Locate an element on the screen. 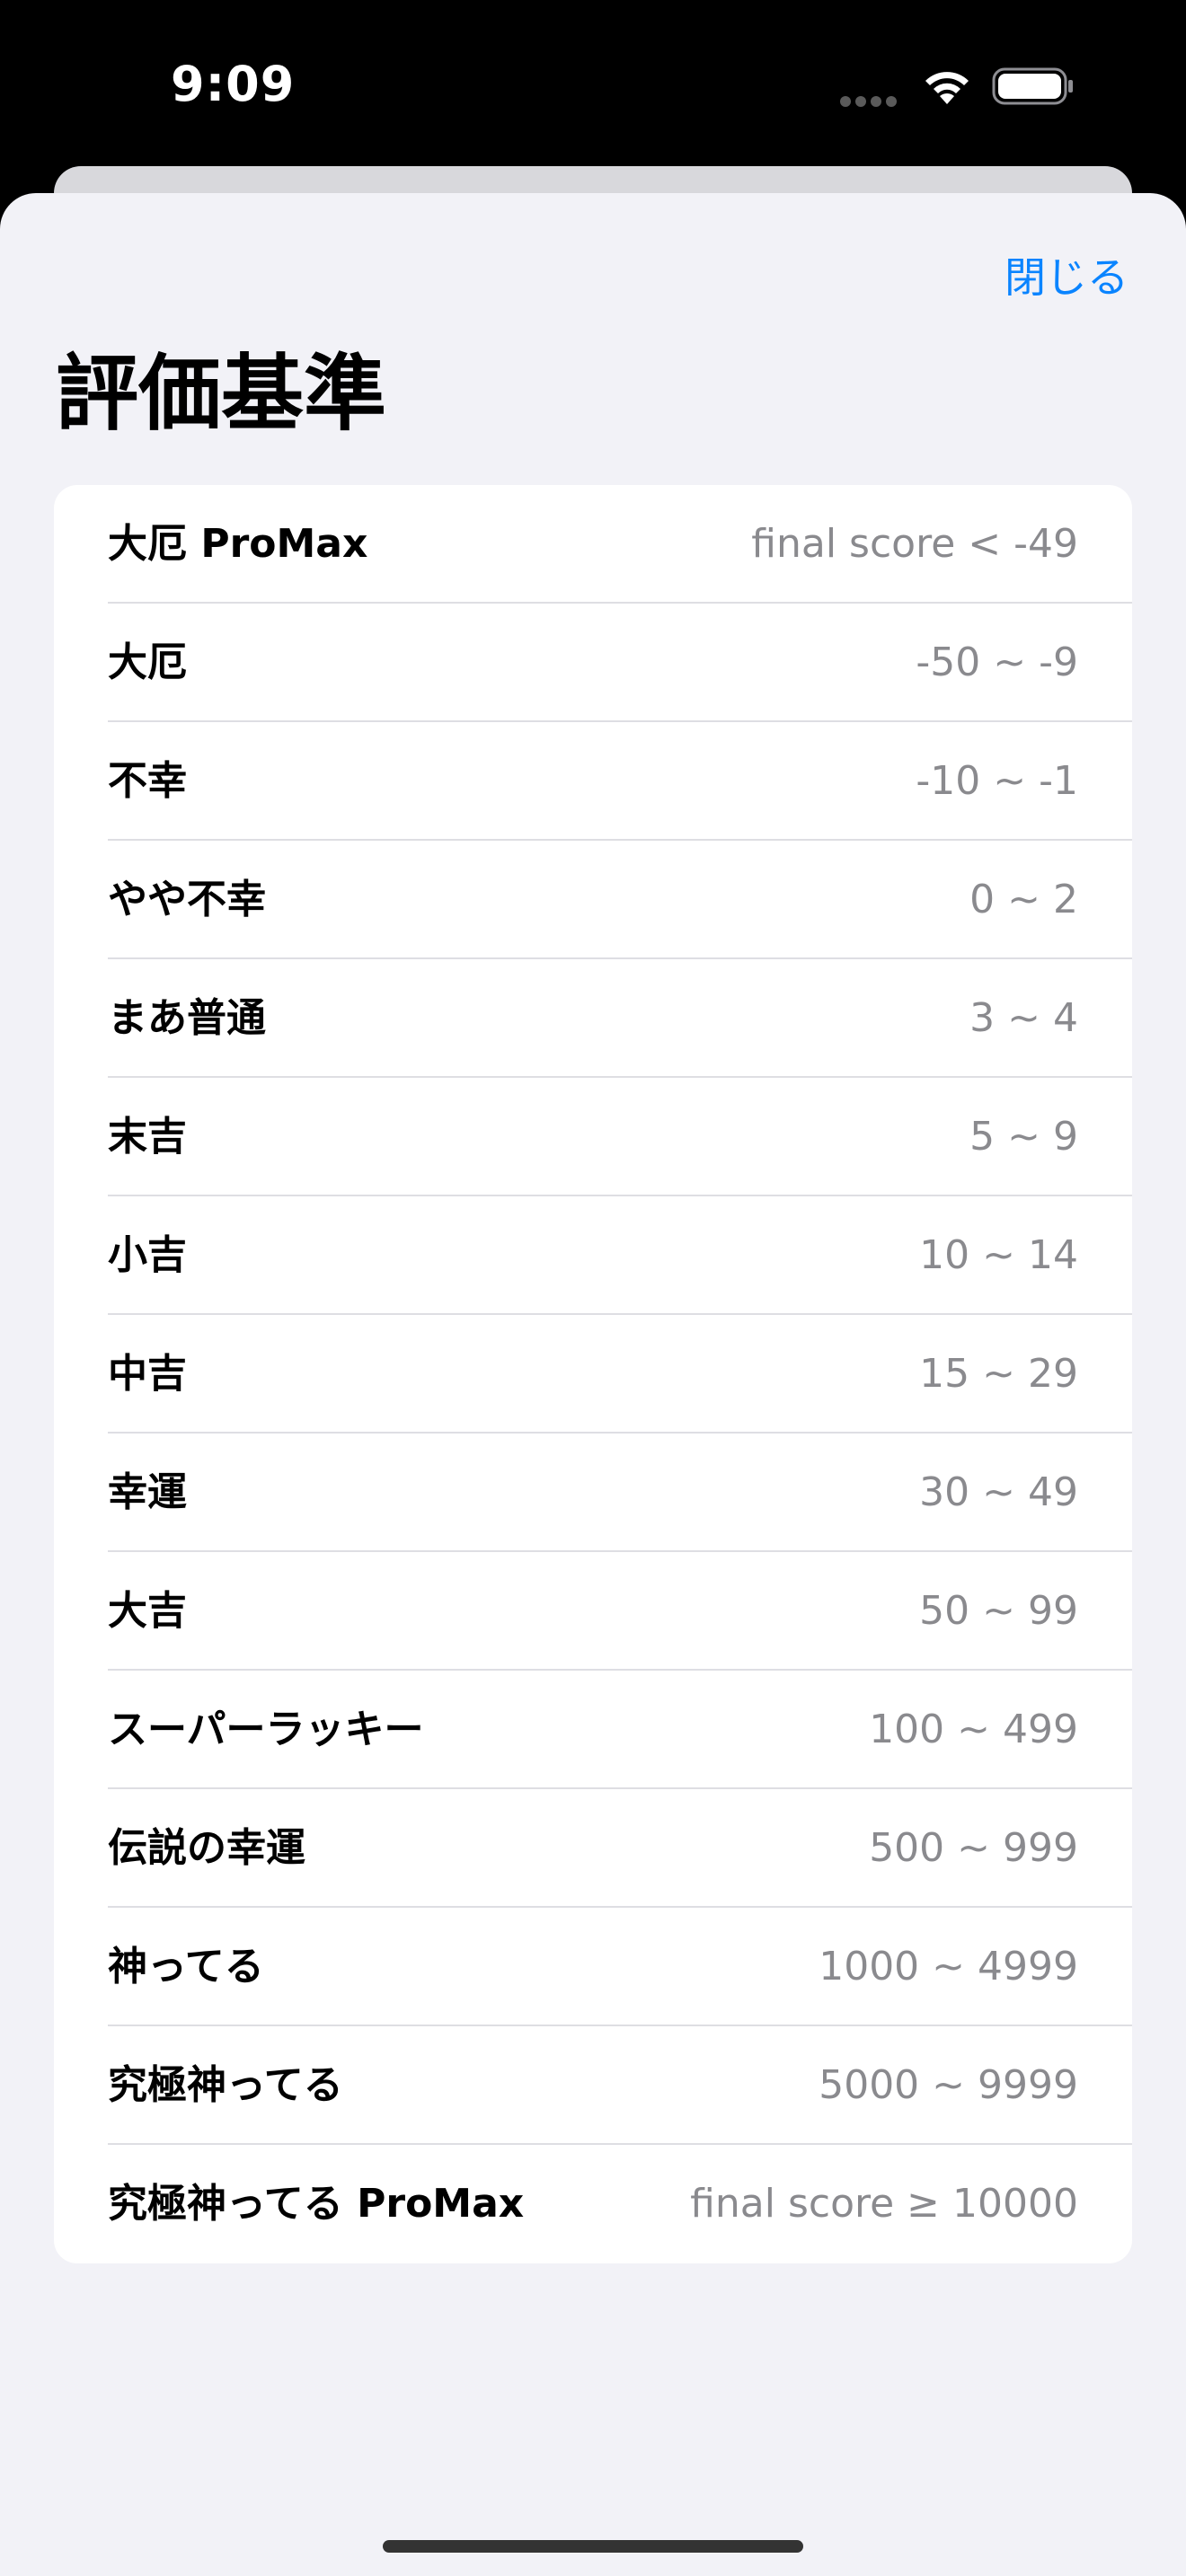  criteria-row: 究極神ってる 5000 ~ 9999 is located at coordinates (593, 2085).